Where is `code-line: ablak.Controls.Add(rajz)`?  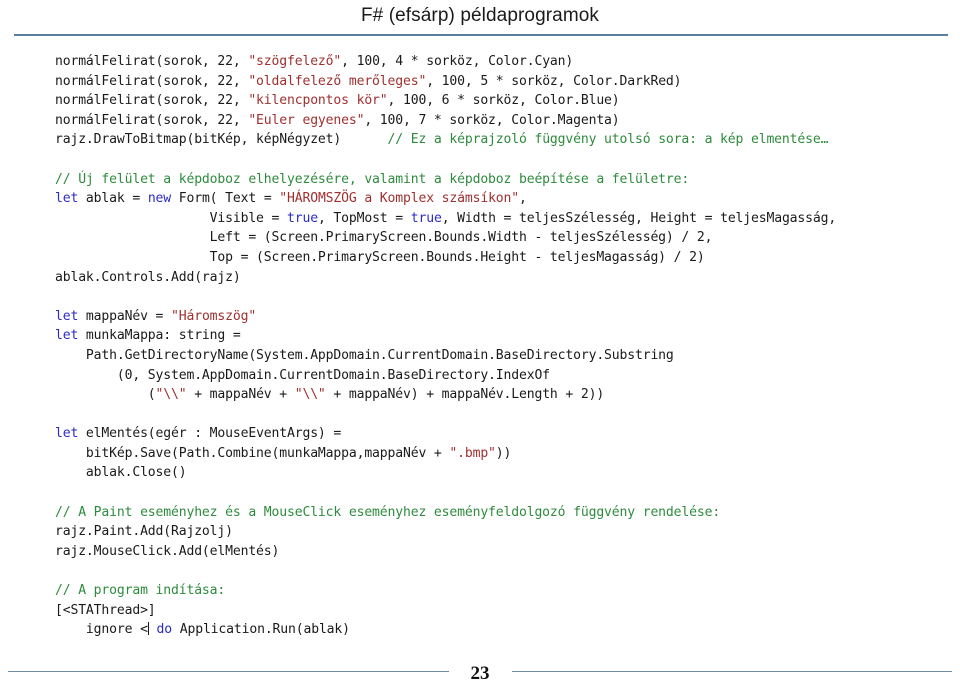
code-line: ablak.Controls.Add(rajz) is located at coordinates (148, 277).